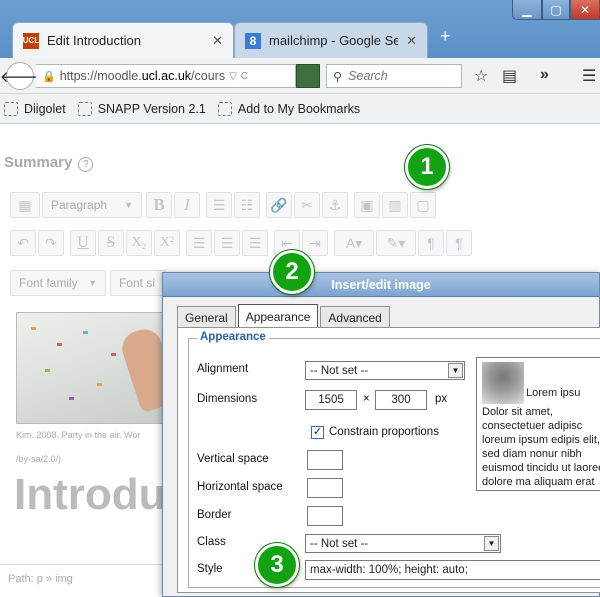 The height and width of the screenshot is (597, 600). What do you see at coordinates (396, 243) in the screenshot?
I see `background-color-icon: ✎▾` at bounding box center [396, 243].